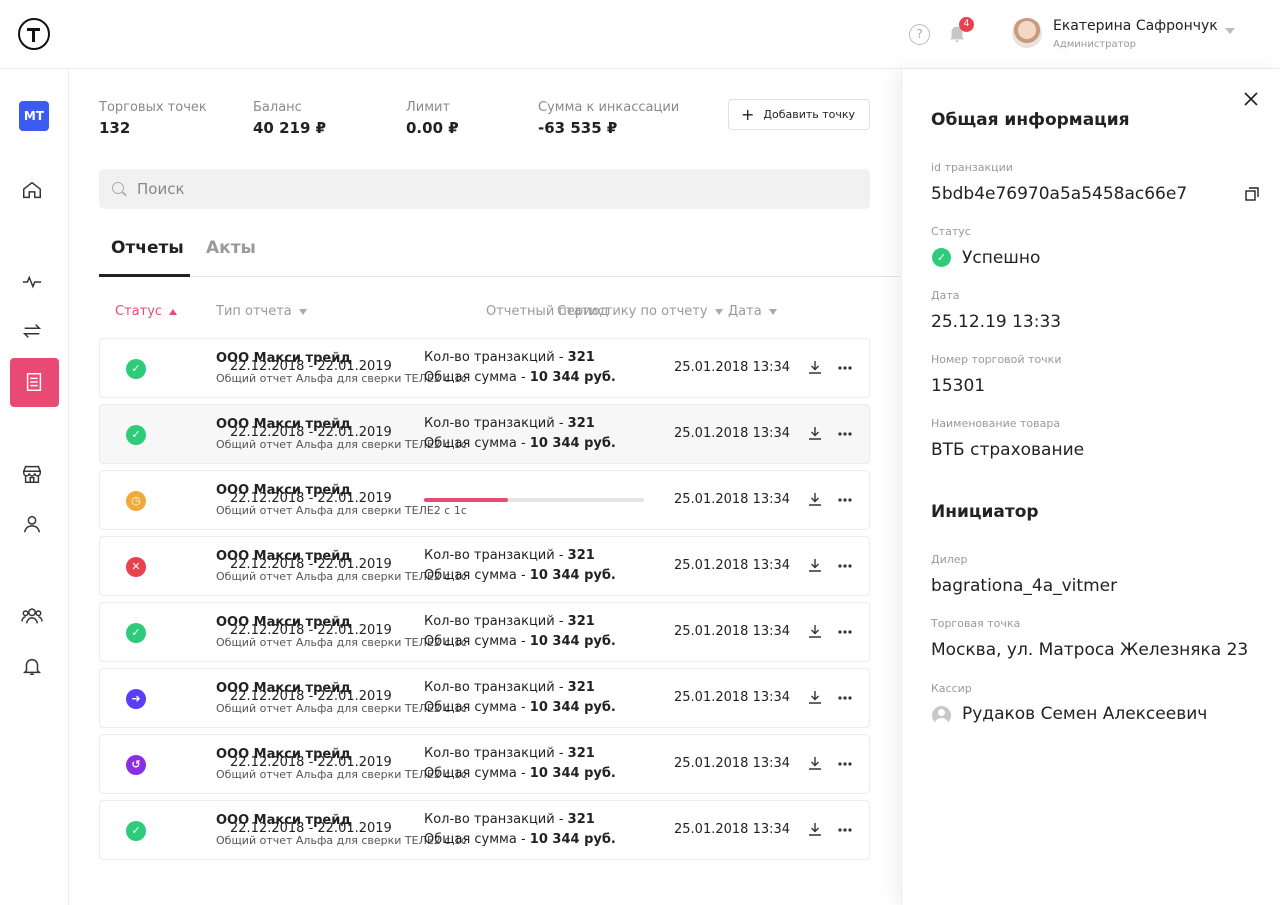 The width and height of the screenshot is (1280, 905). I want to click on column-type: Тип отчета, so click(261, 311).